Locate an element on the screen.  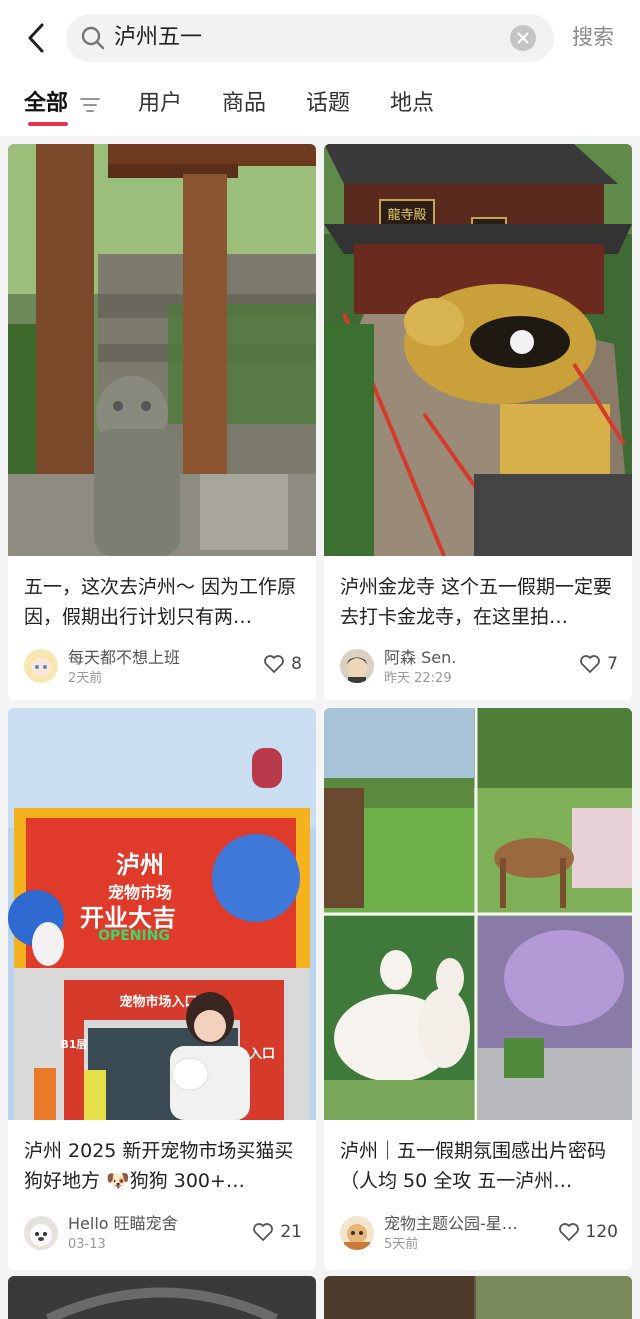
clear-search-button is located at coordinates (523, 38).